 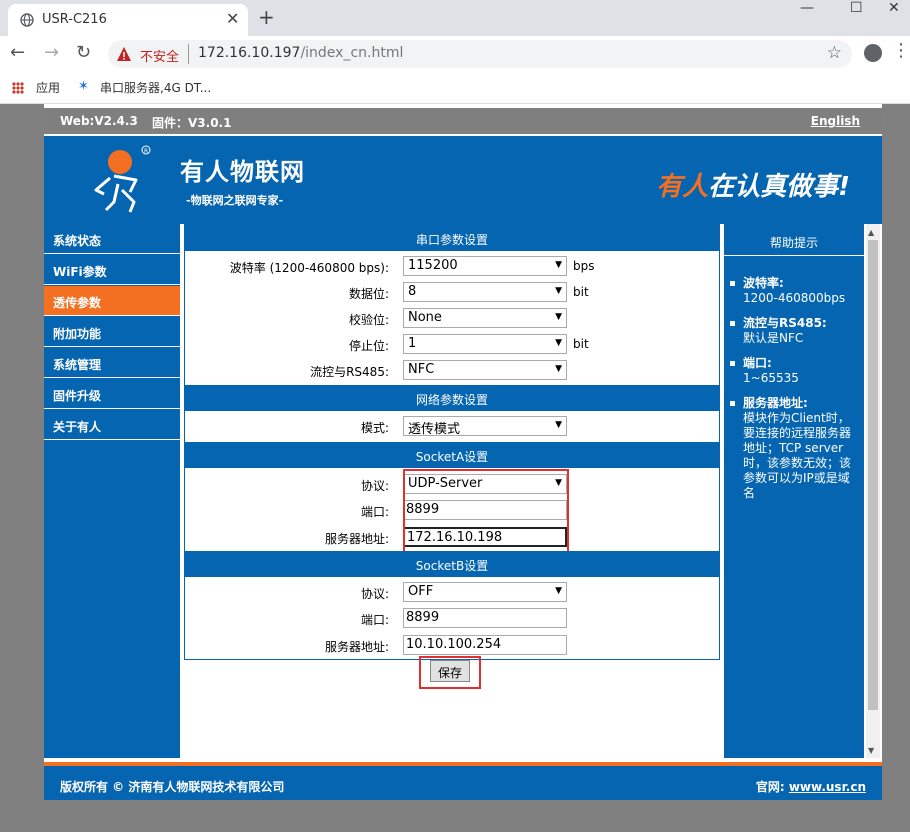 I want to click on flow-label: 流控与RS485:, so click(x=349, y=372).